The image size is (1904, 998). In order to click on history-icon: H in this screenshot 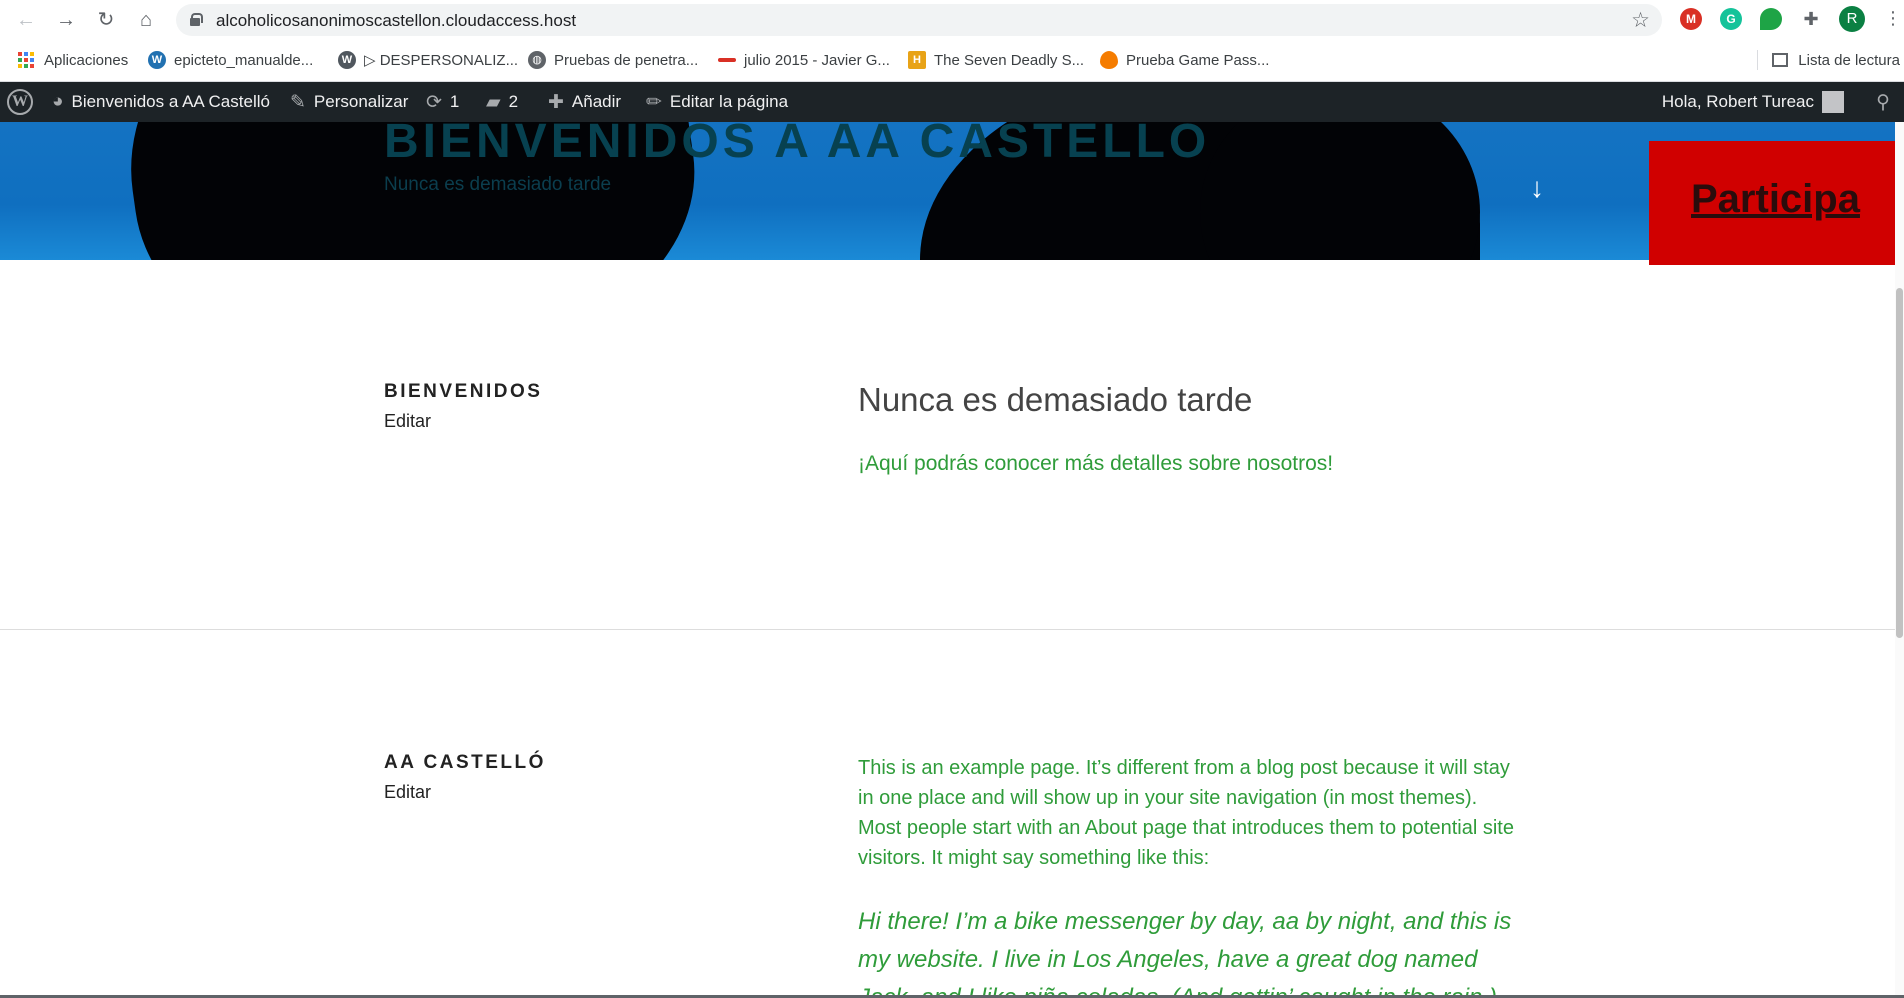, I will do `click(917, 60)`.